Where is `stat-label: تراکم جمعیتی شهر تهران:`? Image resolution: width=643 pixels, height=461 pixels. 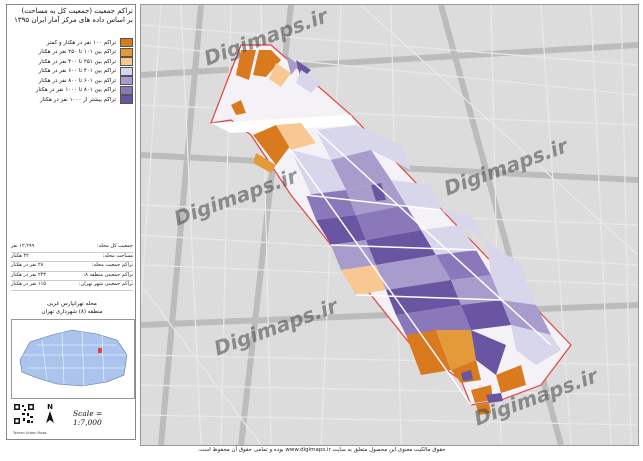 stat-label: تراکم جمعیتی شهر تهران: is located at coordinates (105, 284).